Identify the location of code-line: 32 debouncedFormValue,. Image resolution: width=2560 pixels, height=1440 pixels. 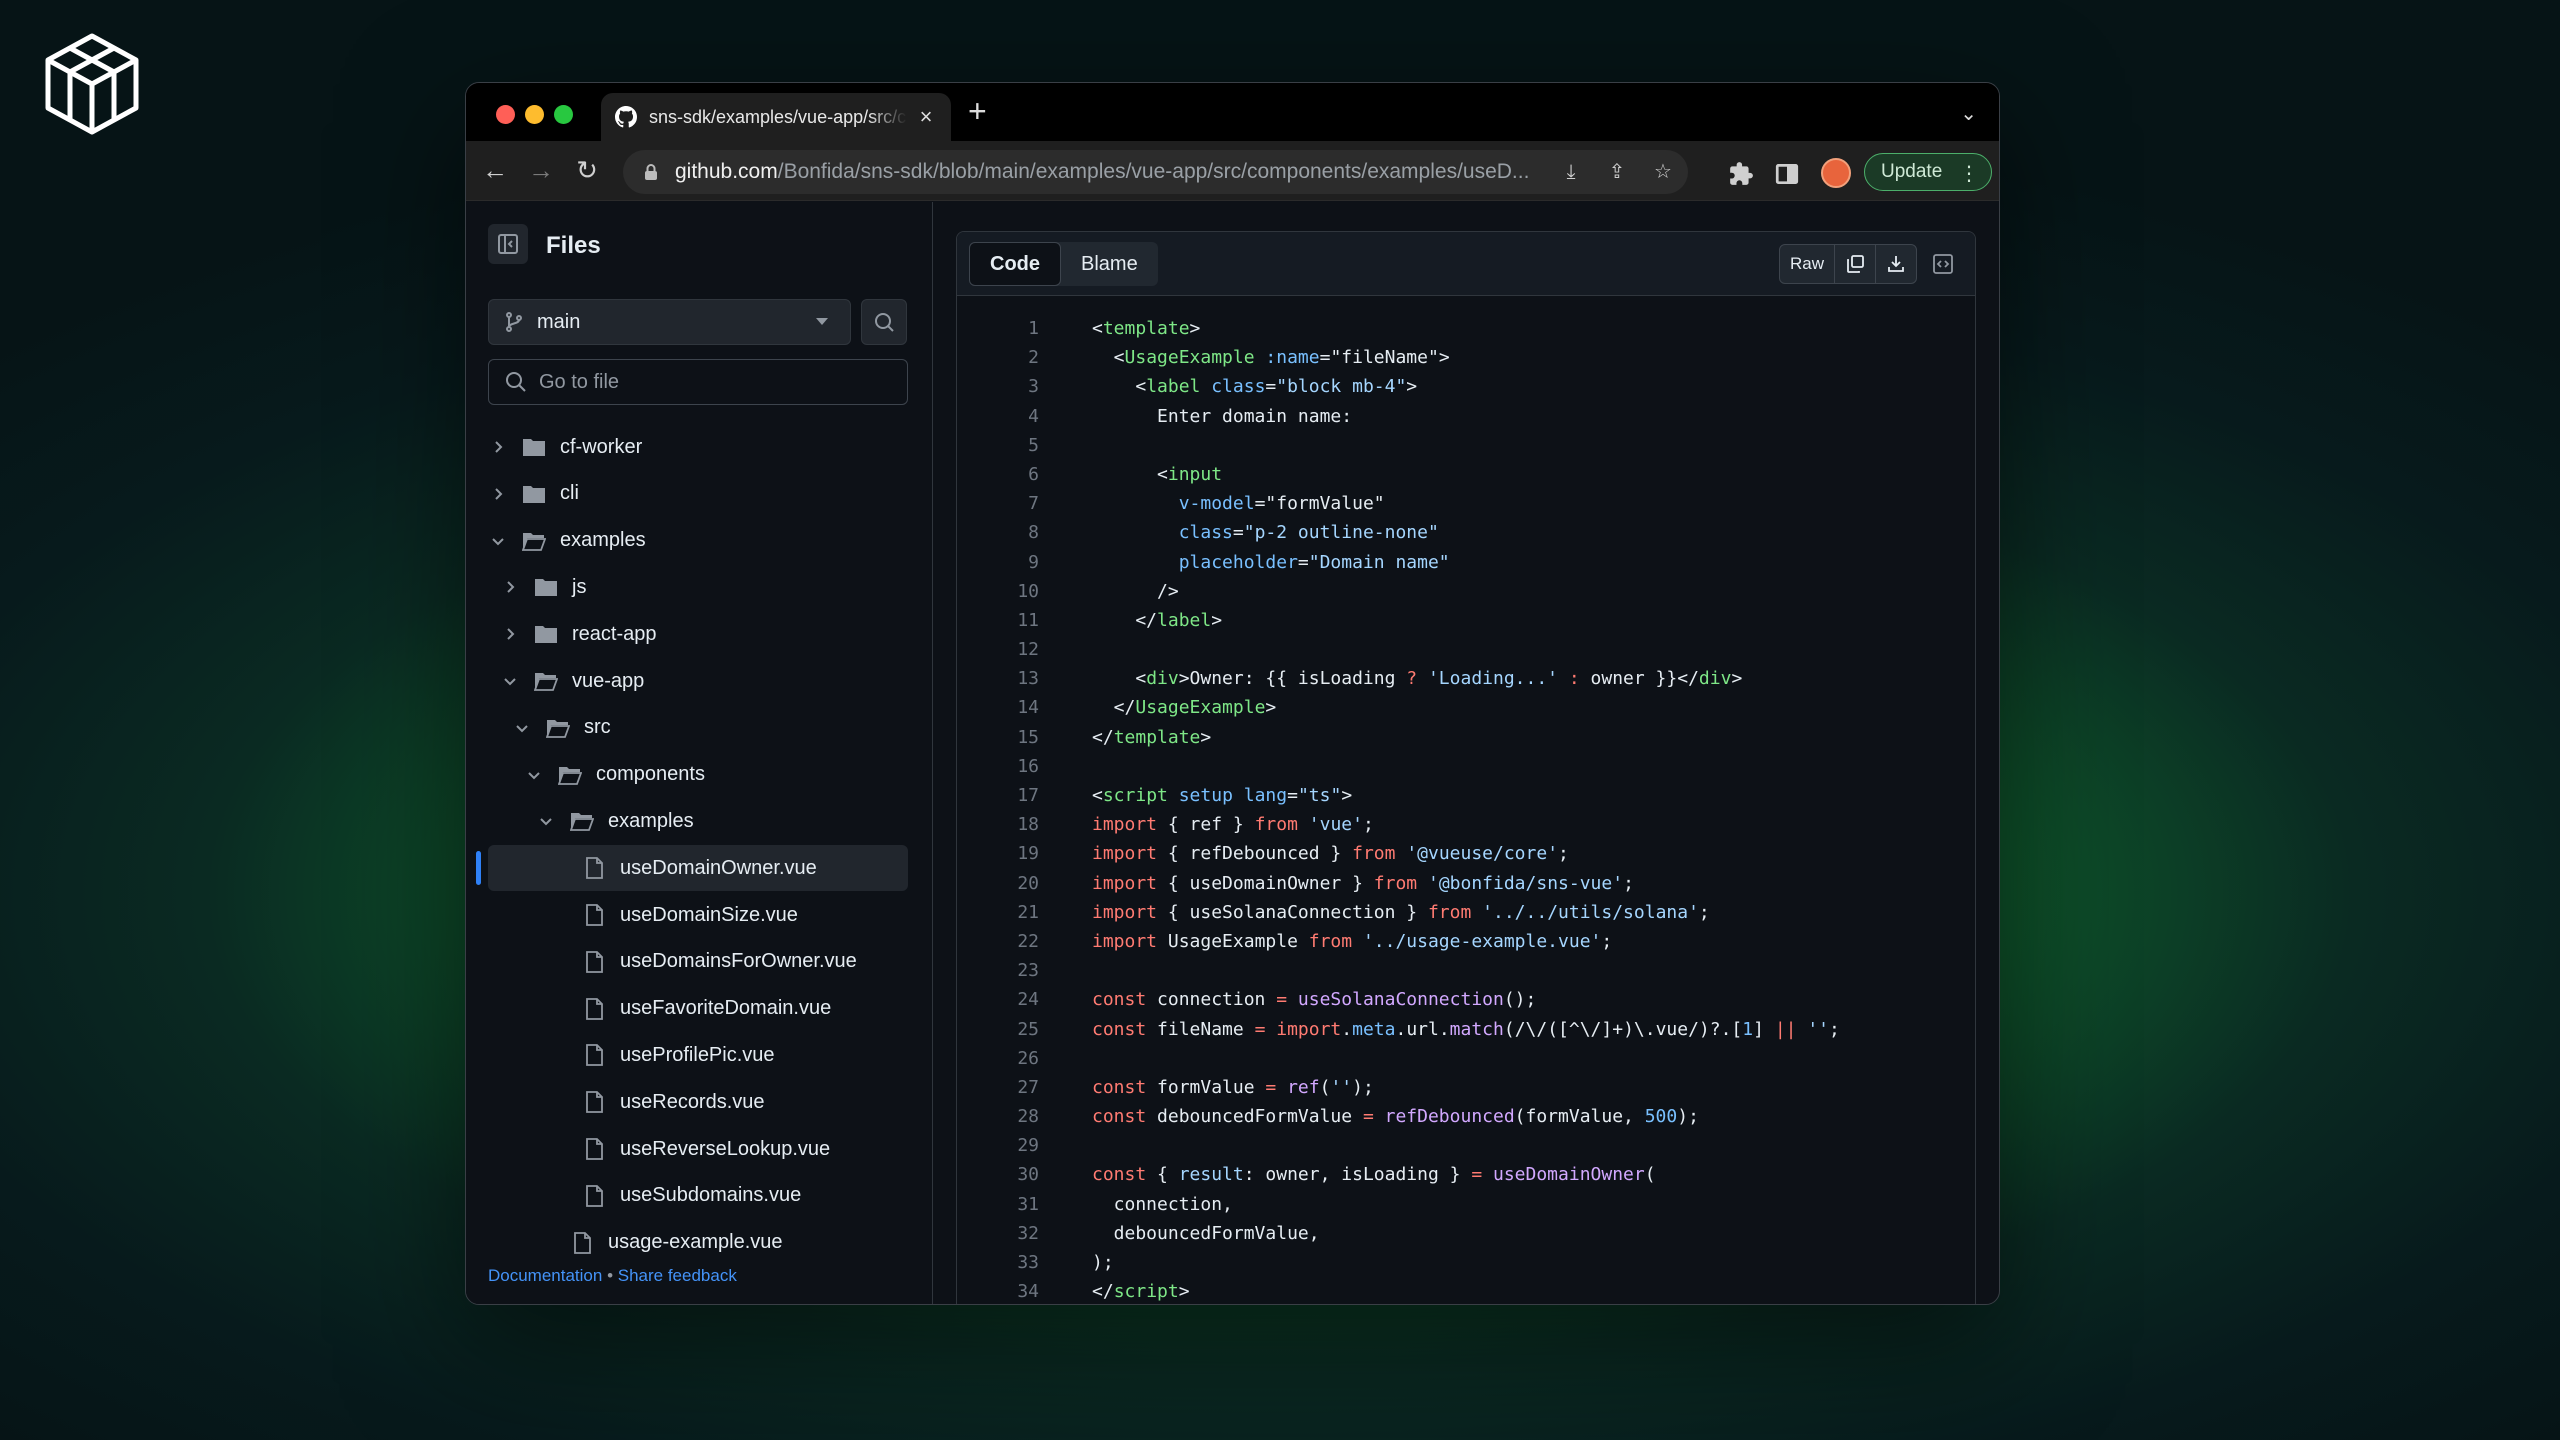
(1466, 1233).